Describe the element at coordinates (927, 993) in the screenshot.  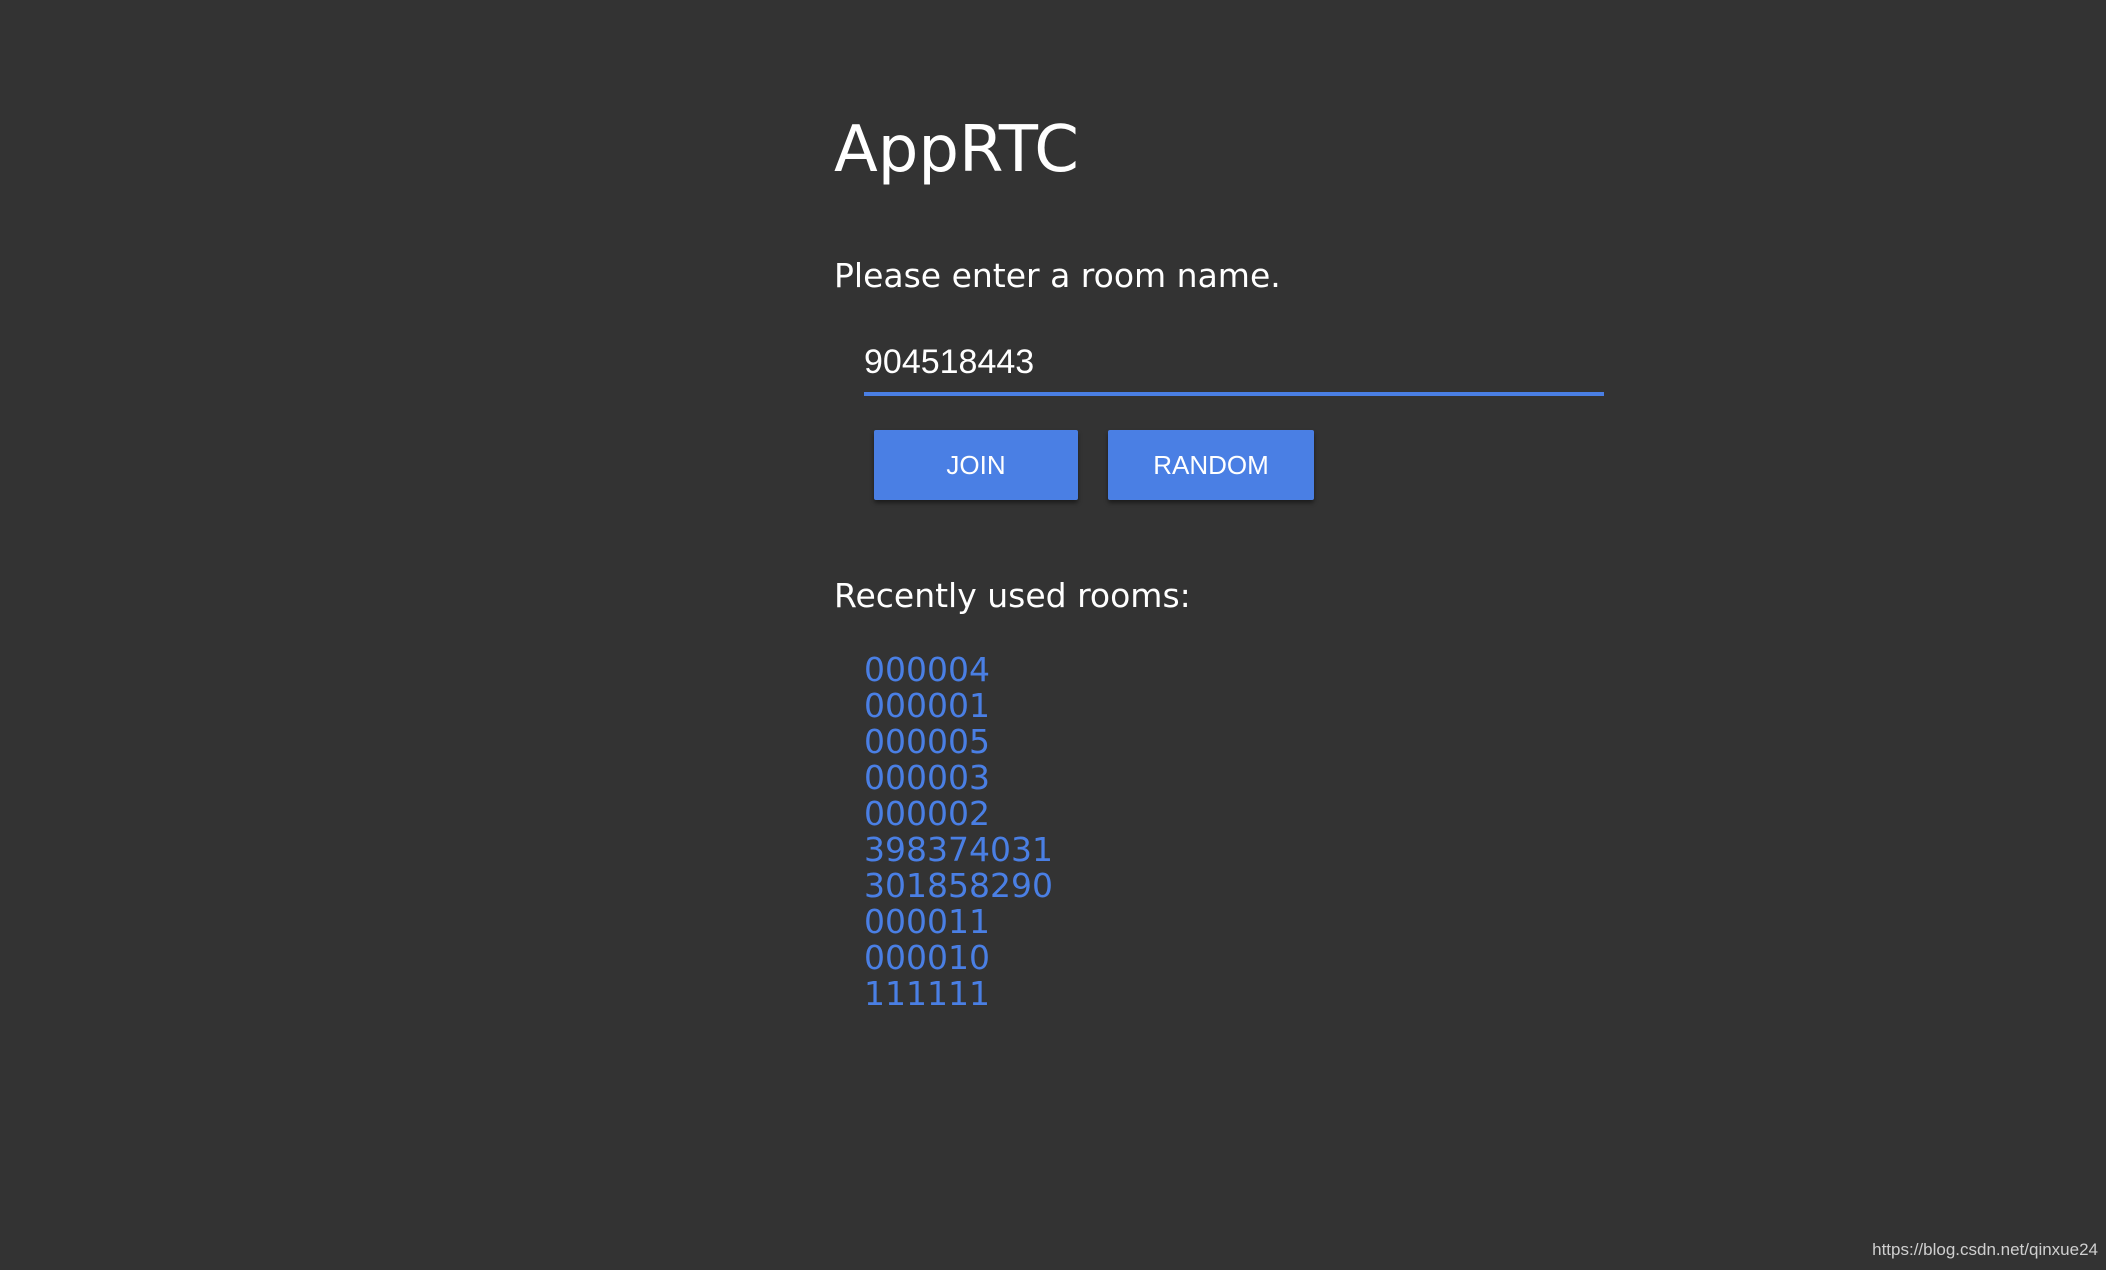
I see `recent-room-link: 111111` at that location.